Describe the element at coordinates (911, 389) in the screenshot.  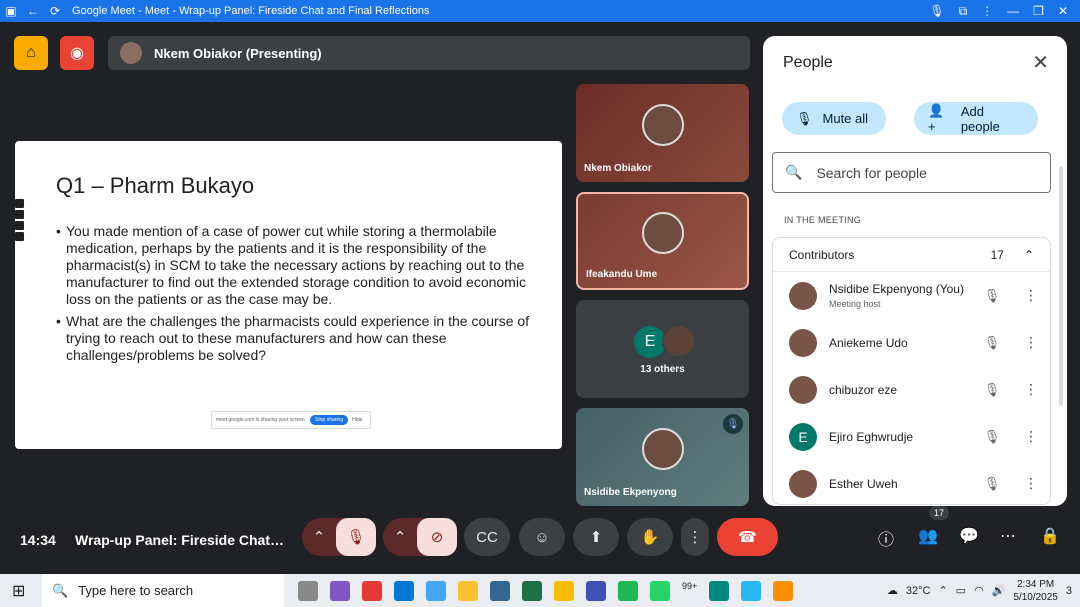
I see `list-item: chibuzor eze 🎙 ⋮` at that location.